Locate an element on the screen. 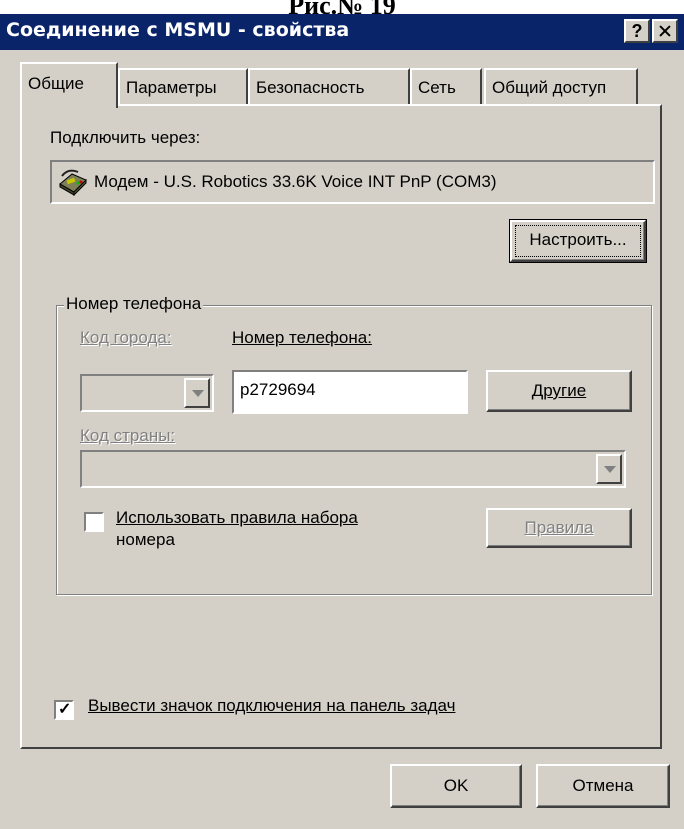  others-button: Другие is located at coordinates (559, 391).